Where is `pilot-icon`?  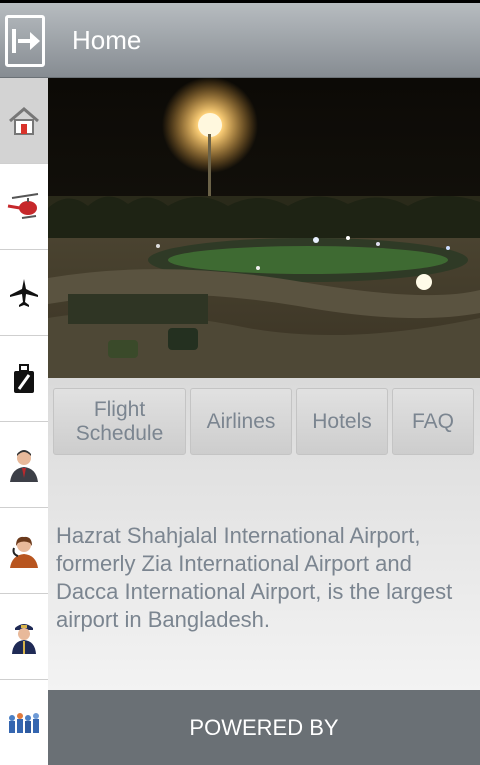 pilot-icon is located at coordinates (24, 638).